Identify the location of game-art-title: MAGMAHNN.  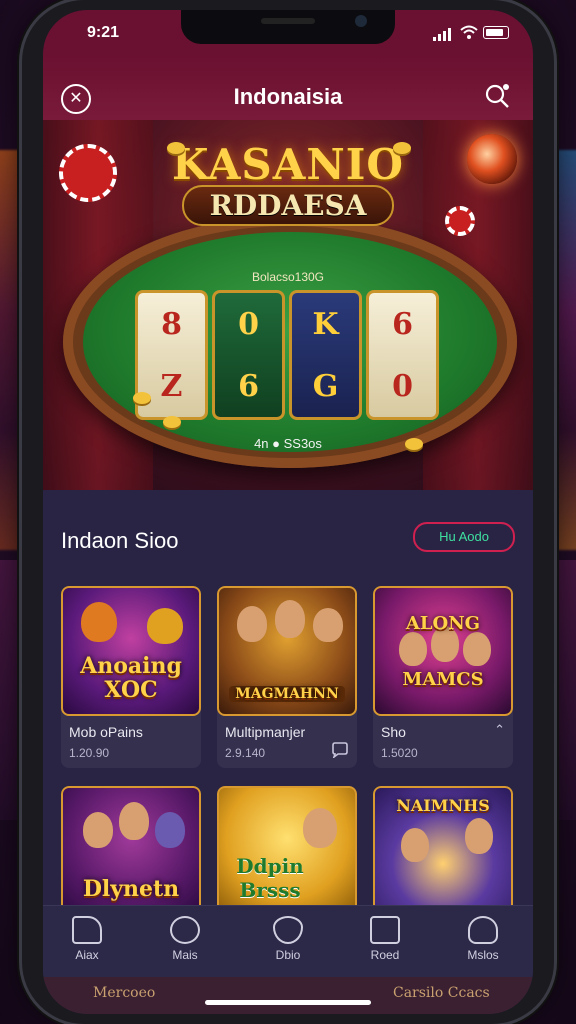
(287, 694).